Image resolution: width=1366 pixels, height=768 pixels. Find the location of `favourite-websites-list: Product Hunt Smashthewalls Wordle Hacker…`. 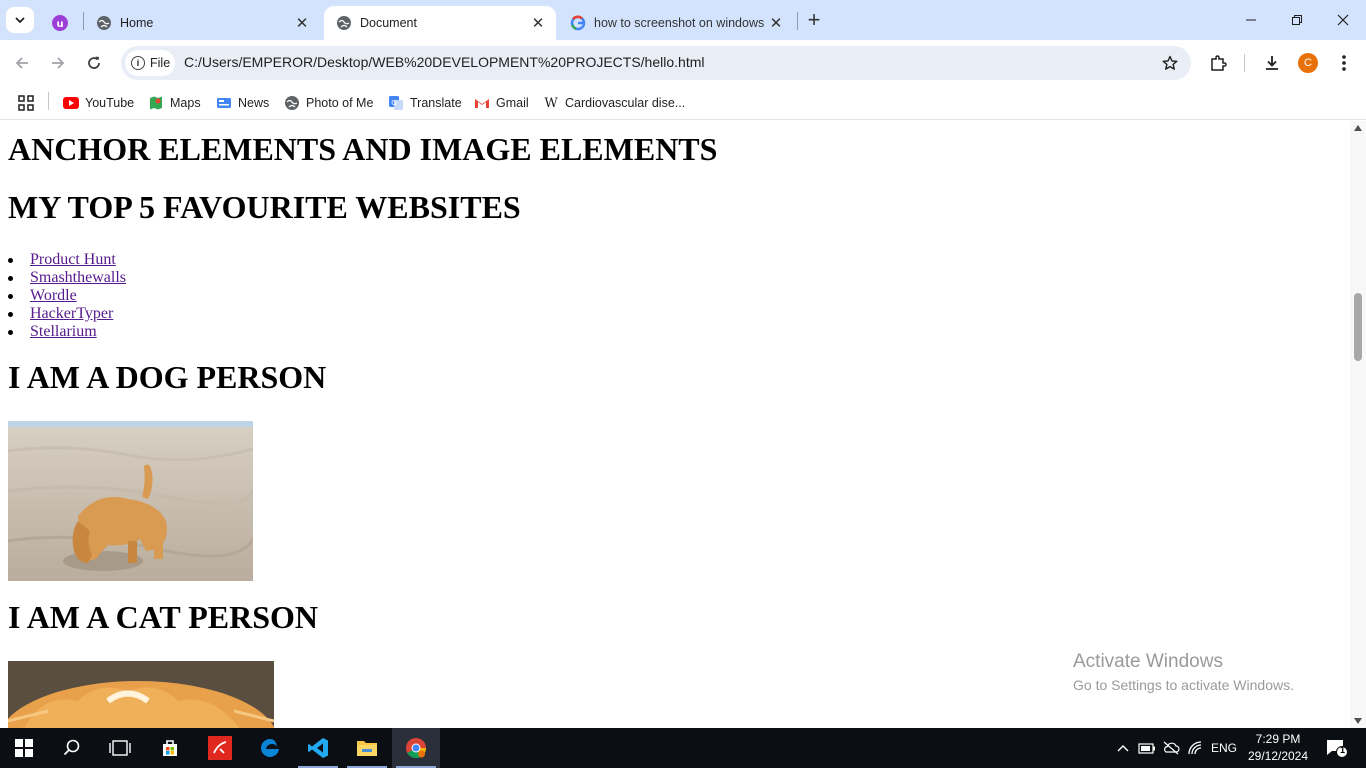

favourite-websites-list: Product Hunt Smashthewalls Wordle Hacker… is located at coordinates (67, 296).